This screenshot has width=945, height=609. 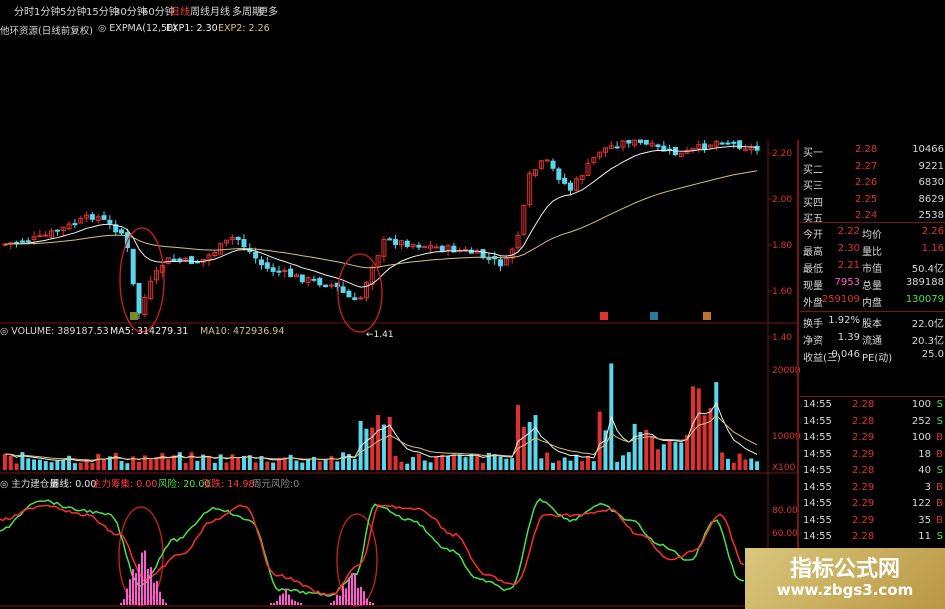 What do you see at coordinates (782, 338) in the screenshot?
I see `price-axis-label: 1.40` at bounding box center [782, 338].